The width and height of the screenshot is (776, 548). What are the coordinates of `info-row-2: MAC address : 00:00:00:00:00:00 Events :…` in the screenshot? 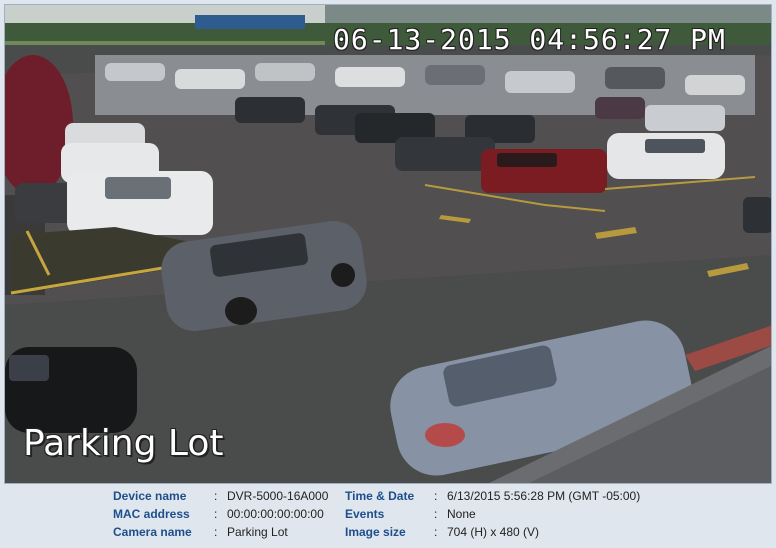 It's located at (388, 516).